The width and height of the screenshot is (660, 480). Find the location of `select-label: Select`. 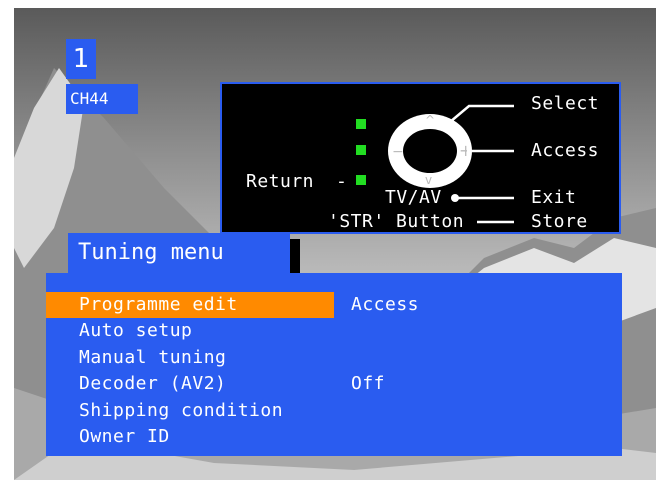

select-label: Select is located at coordinates (565, 103).